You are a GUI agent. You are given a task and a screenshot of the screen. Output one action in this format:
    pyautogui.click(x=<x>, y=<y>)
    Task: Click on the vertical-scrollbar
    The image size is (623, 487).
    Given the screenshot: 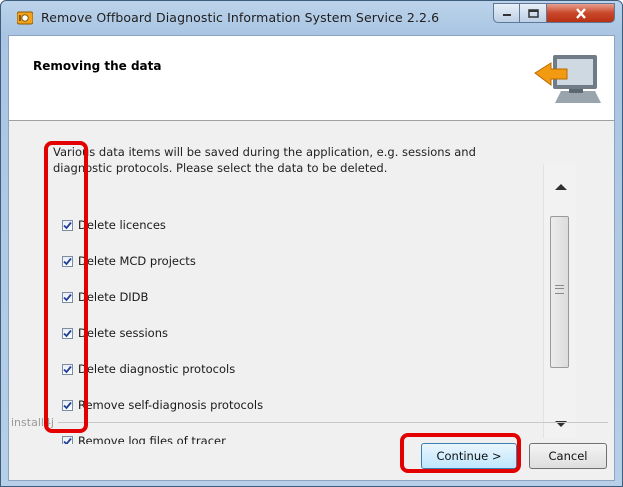 What is the action you would take?
    pyautogui.click(x=559, y=301)
    